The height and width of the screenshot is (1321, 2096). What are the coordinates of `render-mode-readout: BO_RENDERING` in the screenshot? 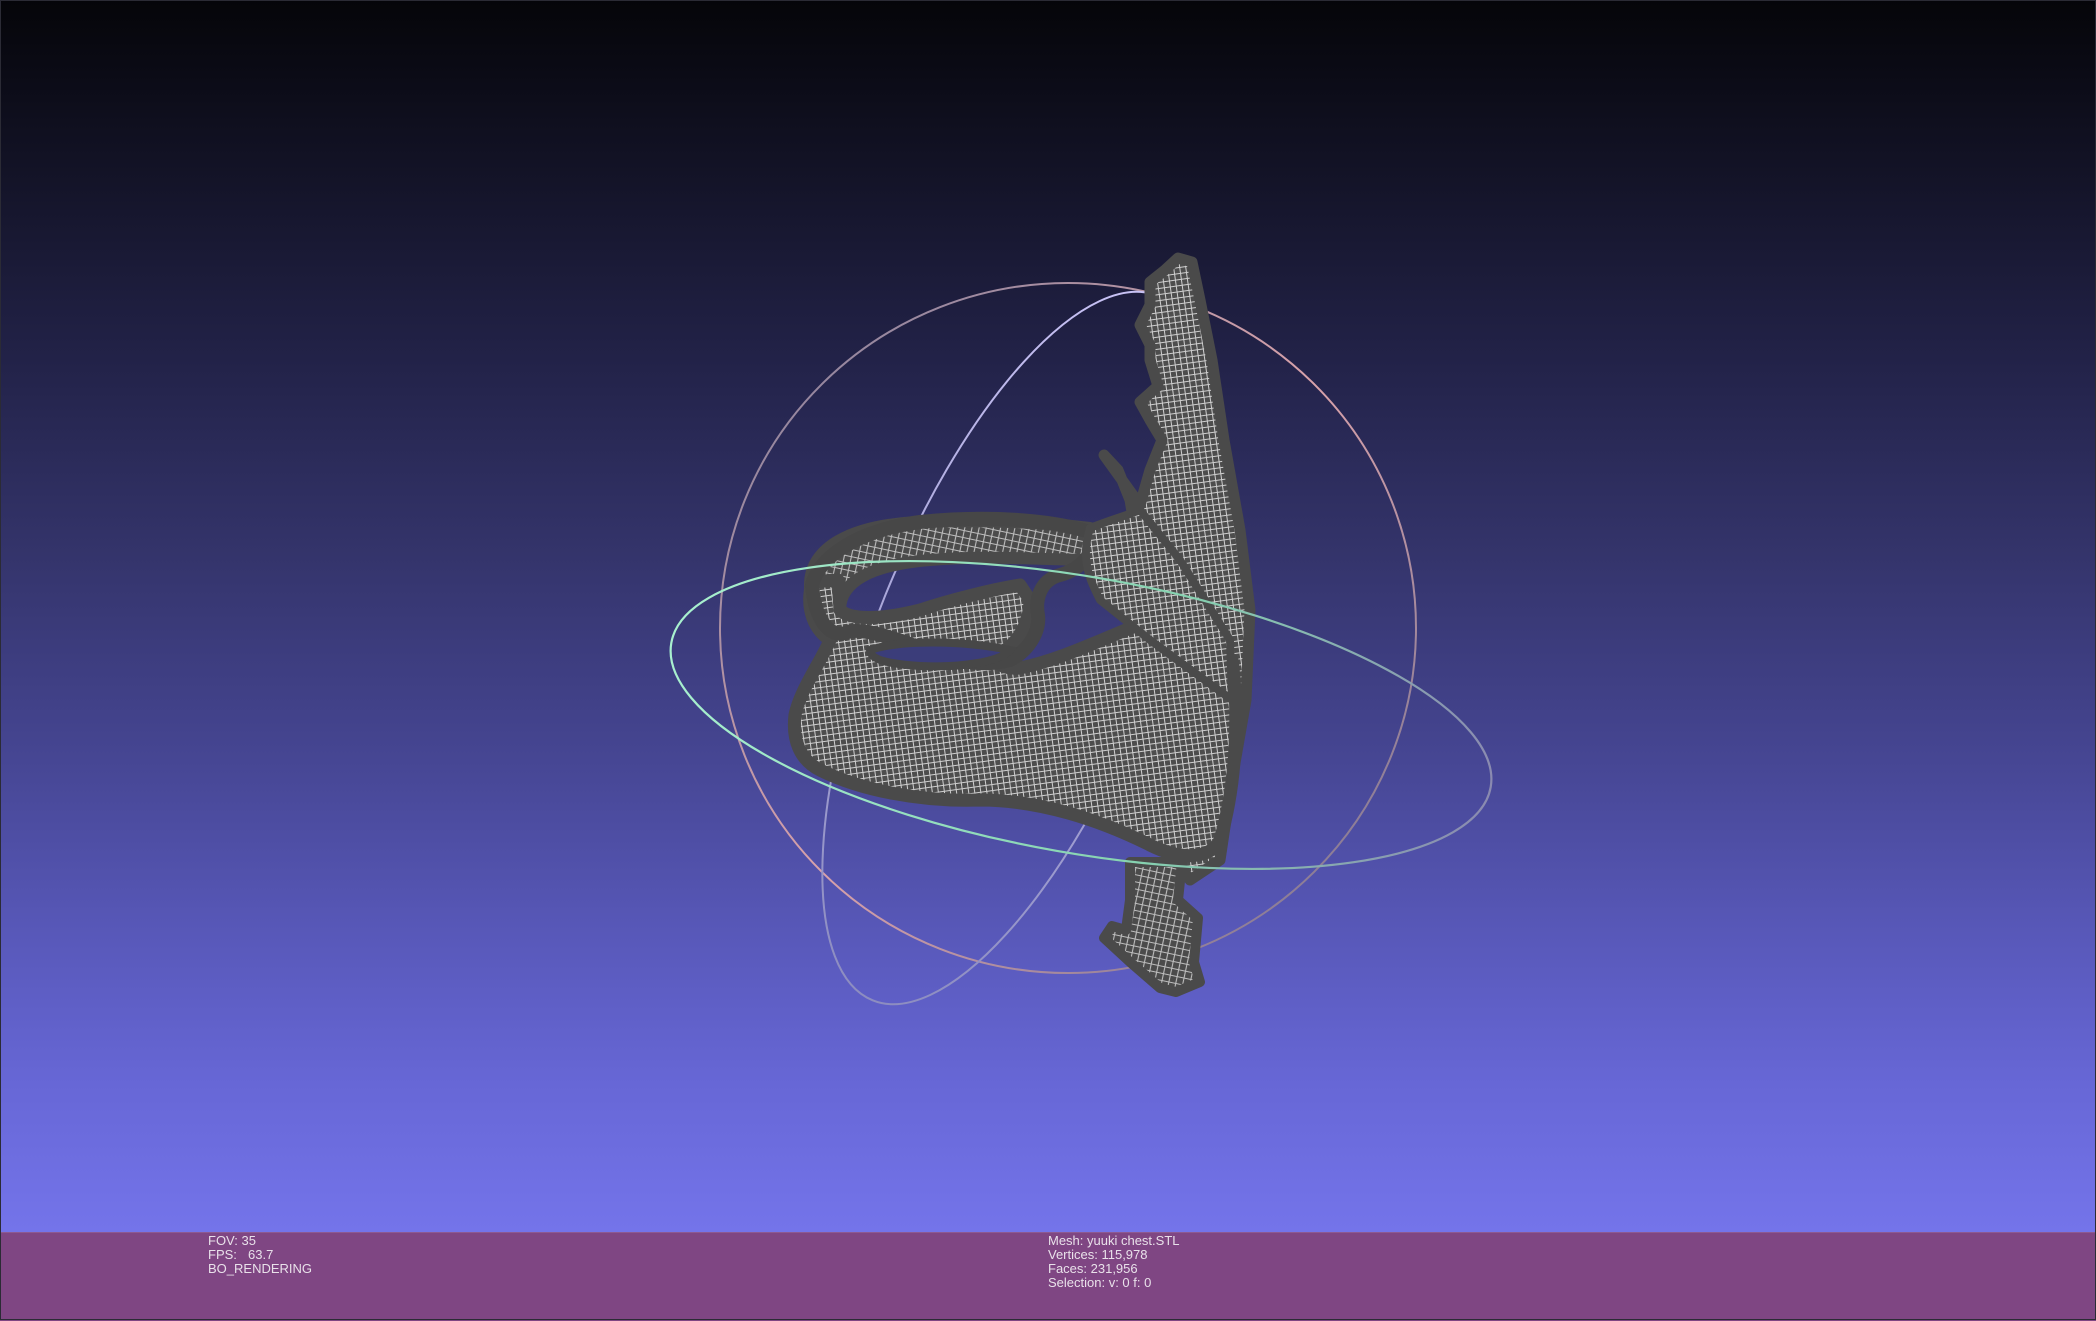 It's located at (260, 1268).